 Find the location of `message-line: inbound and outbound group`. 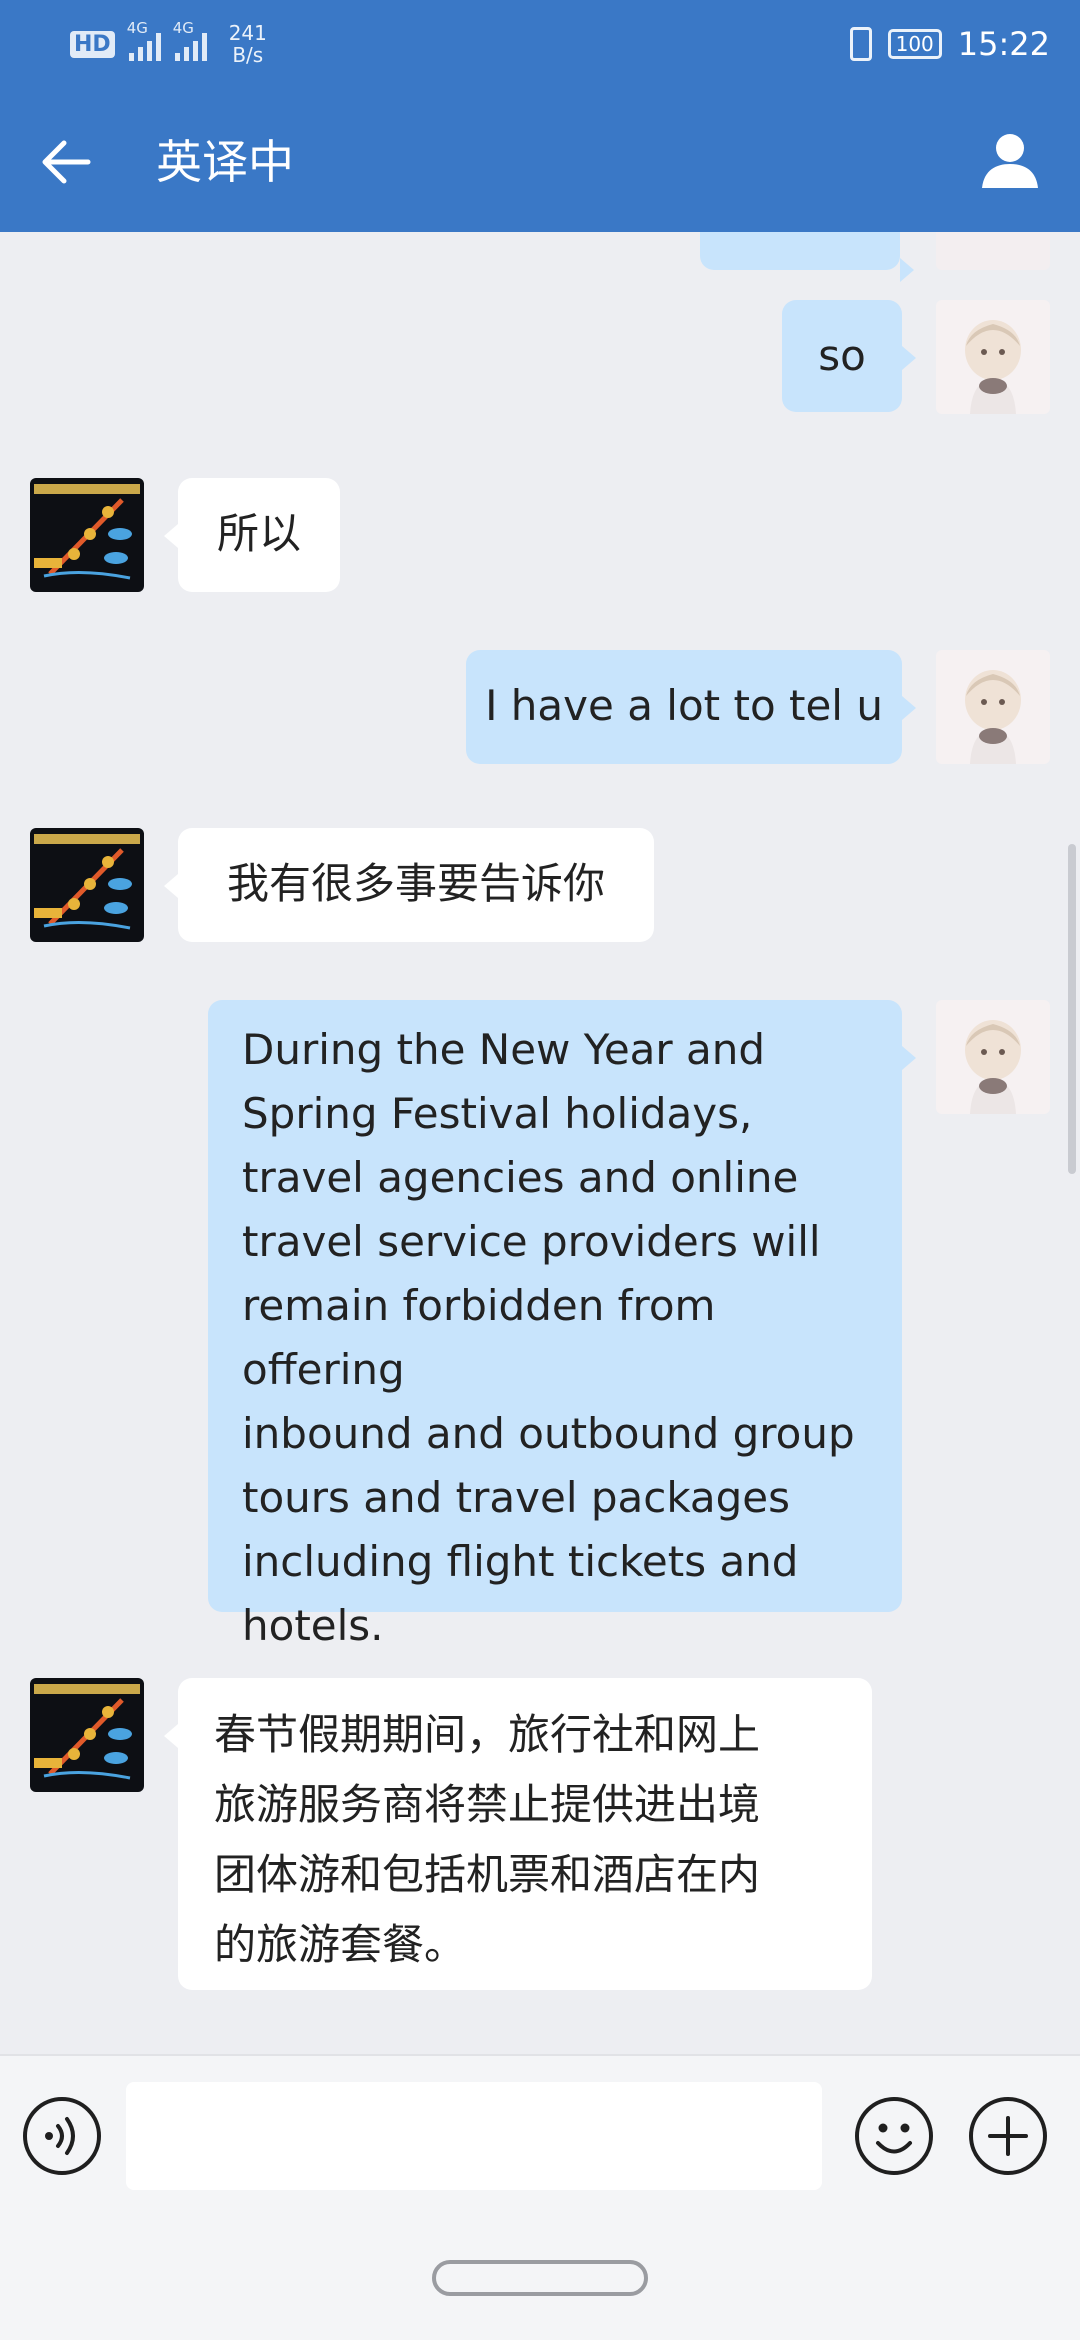

message-line: inbound and outbound group is located at coordinates (548, 1433).